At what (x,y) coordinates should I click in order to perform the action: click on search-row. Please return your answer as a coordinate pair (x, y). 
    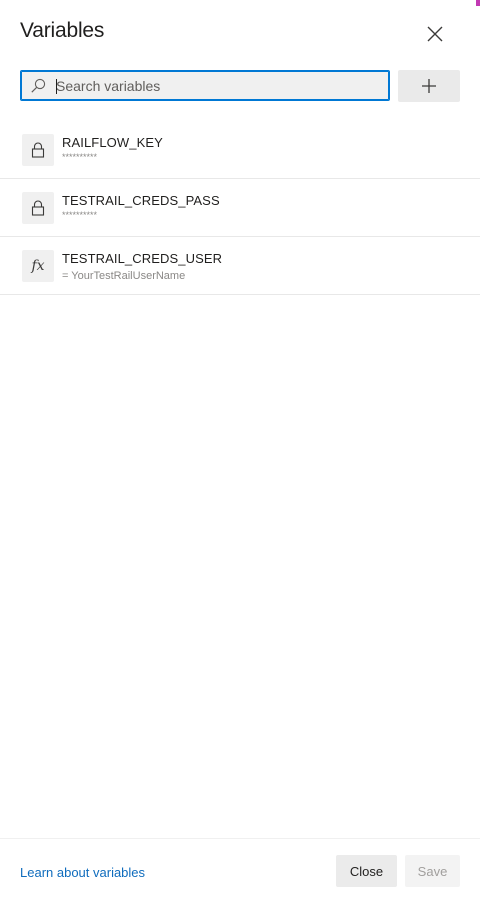
    Looking at the image, I should click on (240, 86).